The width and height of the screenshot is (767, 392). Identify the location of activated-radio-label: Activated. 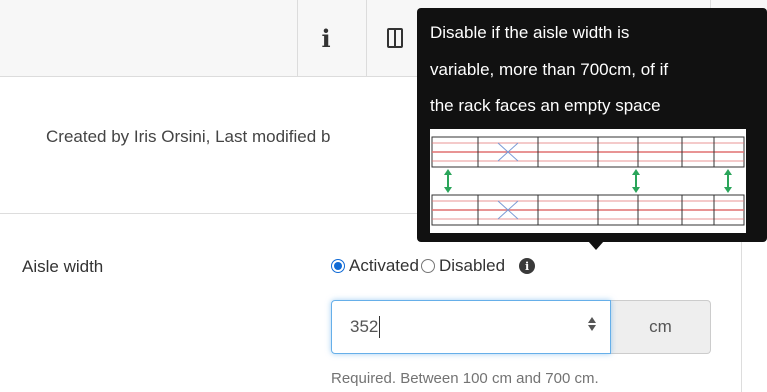
(384, 266).